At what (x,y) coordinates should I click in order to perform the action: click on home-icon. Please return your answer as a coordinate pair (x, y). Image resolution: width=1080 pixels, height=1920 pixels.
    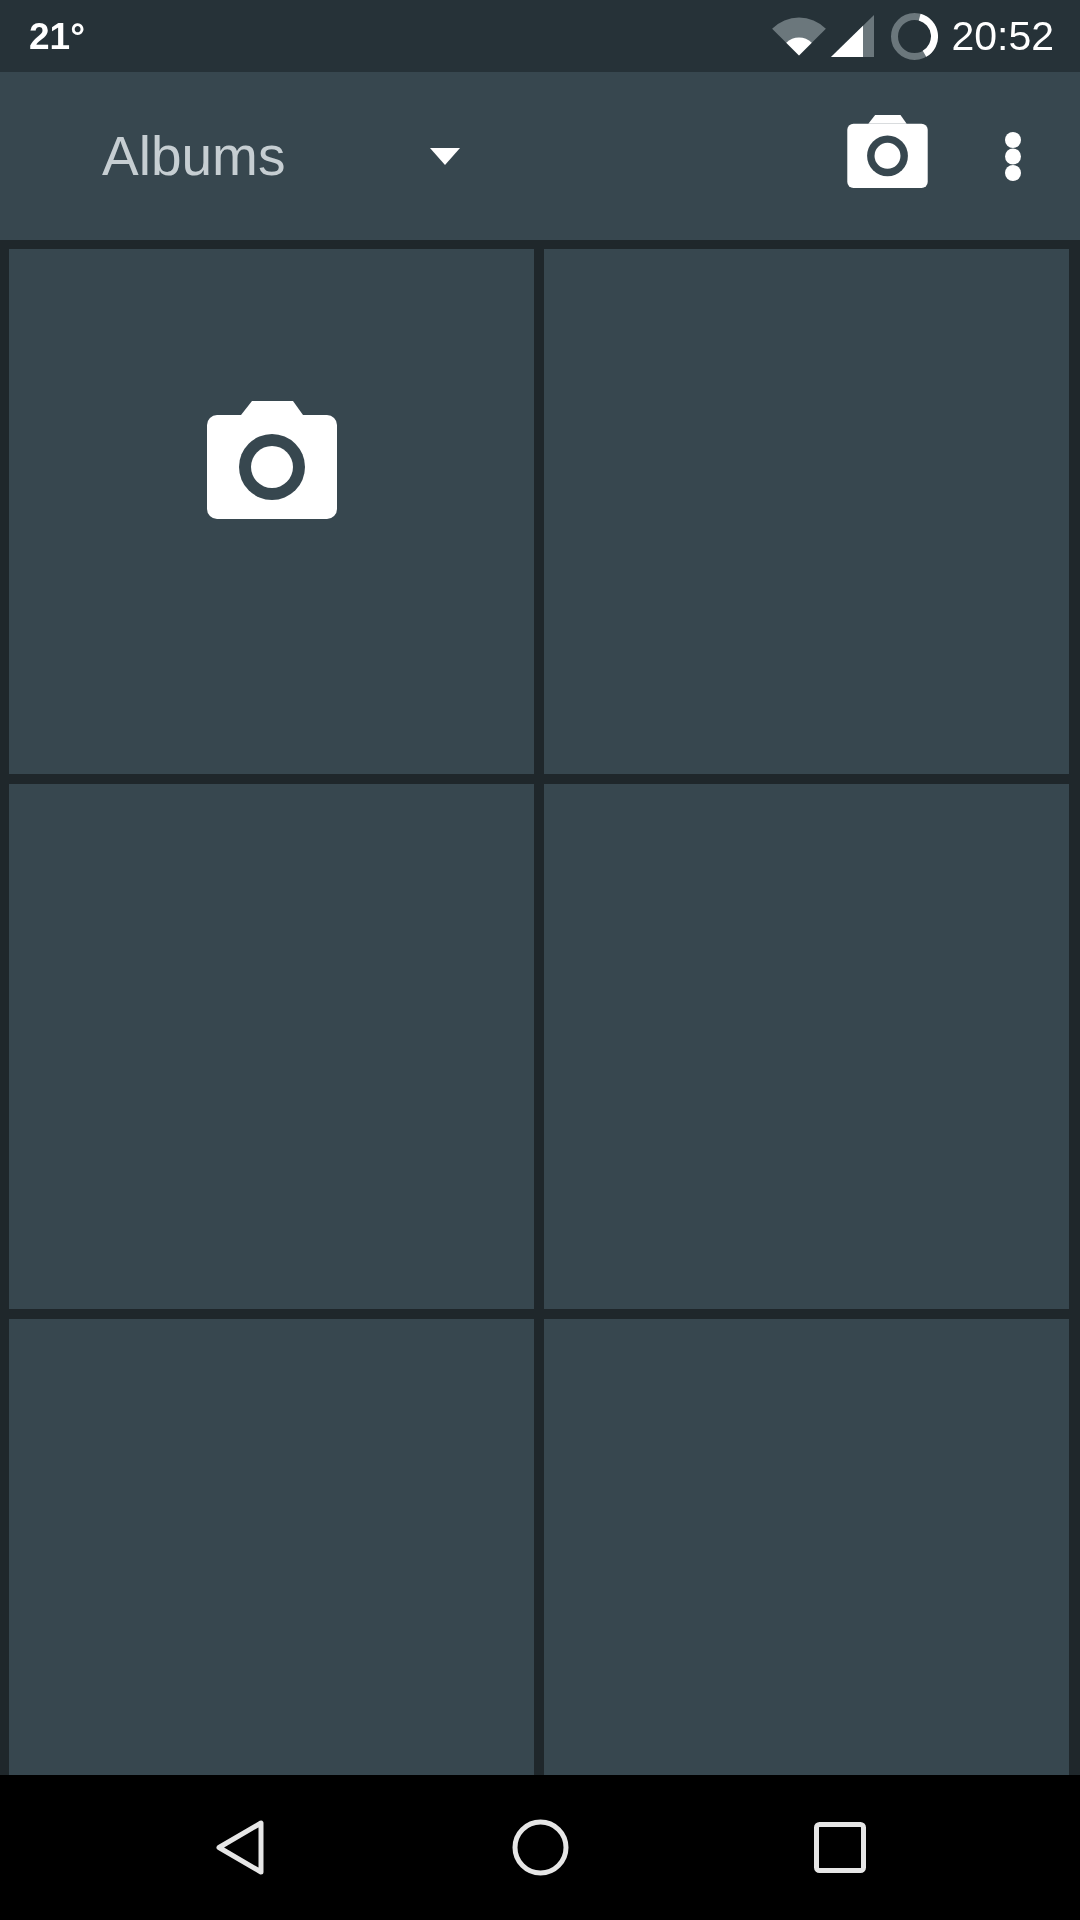
    Looking at the image, I should click on (540, 1847).